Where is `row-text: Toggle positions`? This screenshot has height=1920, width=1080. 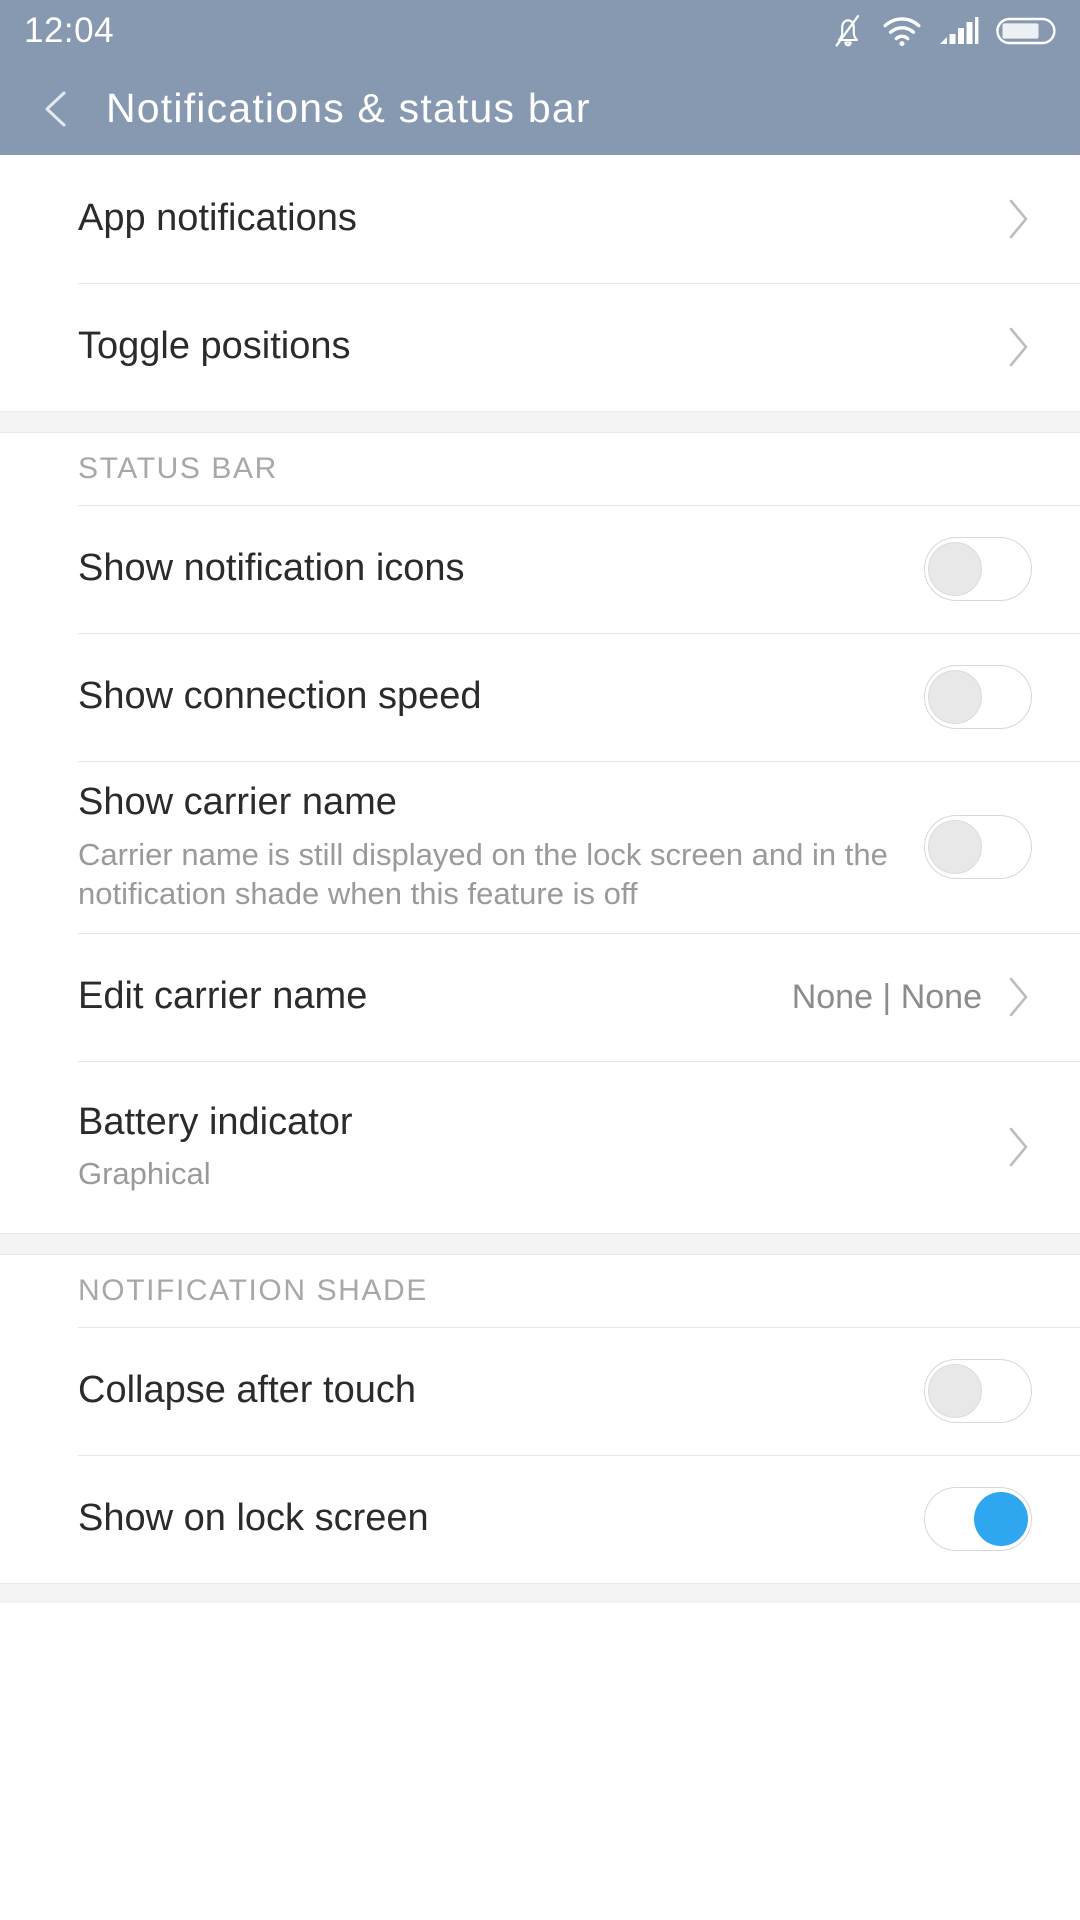 row-text: Toggle positions is located at coordinates (541, 347).